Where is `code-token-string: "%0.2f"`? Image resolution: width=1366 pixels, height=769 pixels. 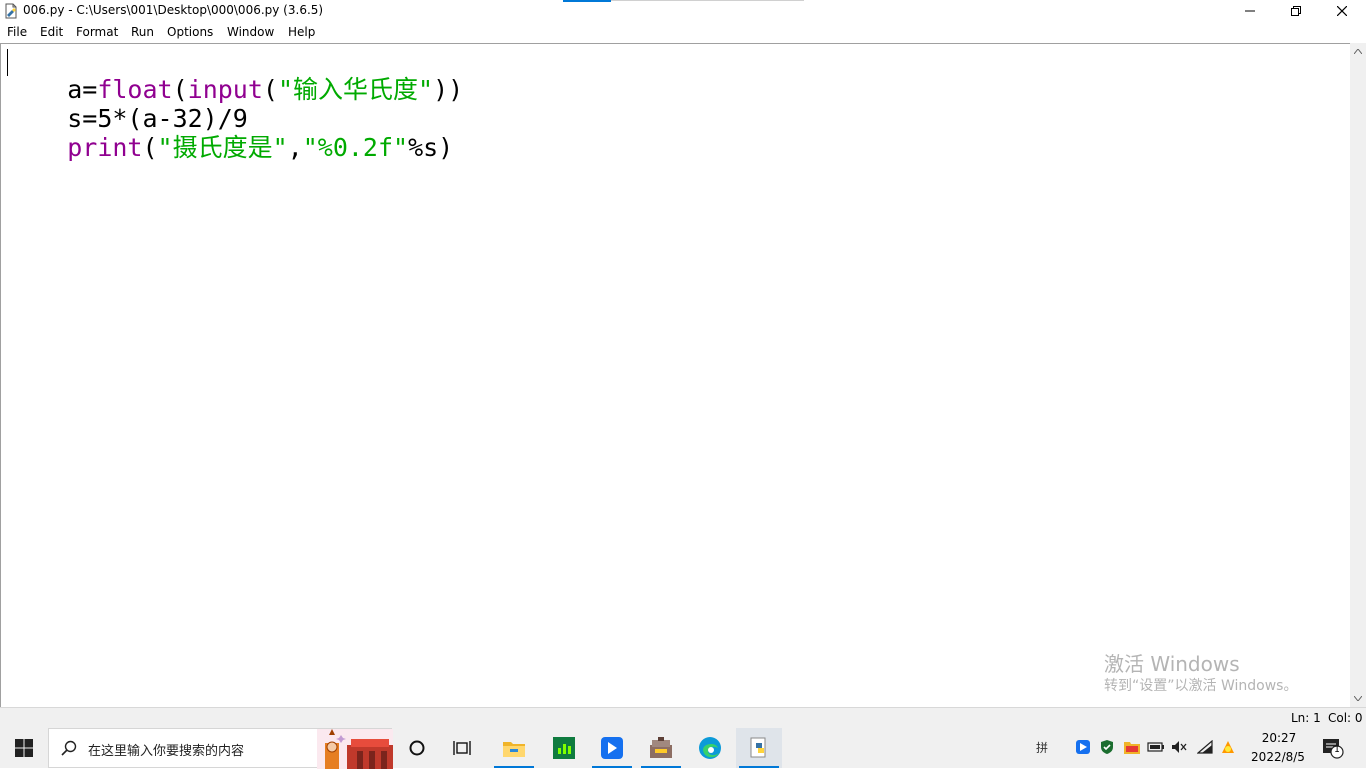
code-token-string: "%0.2f" is located at coordinates (355, 147).